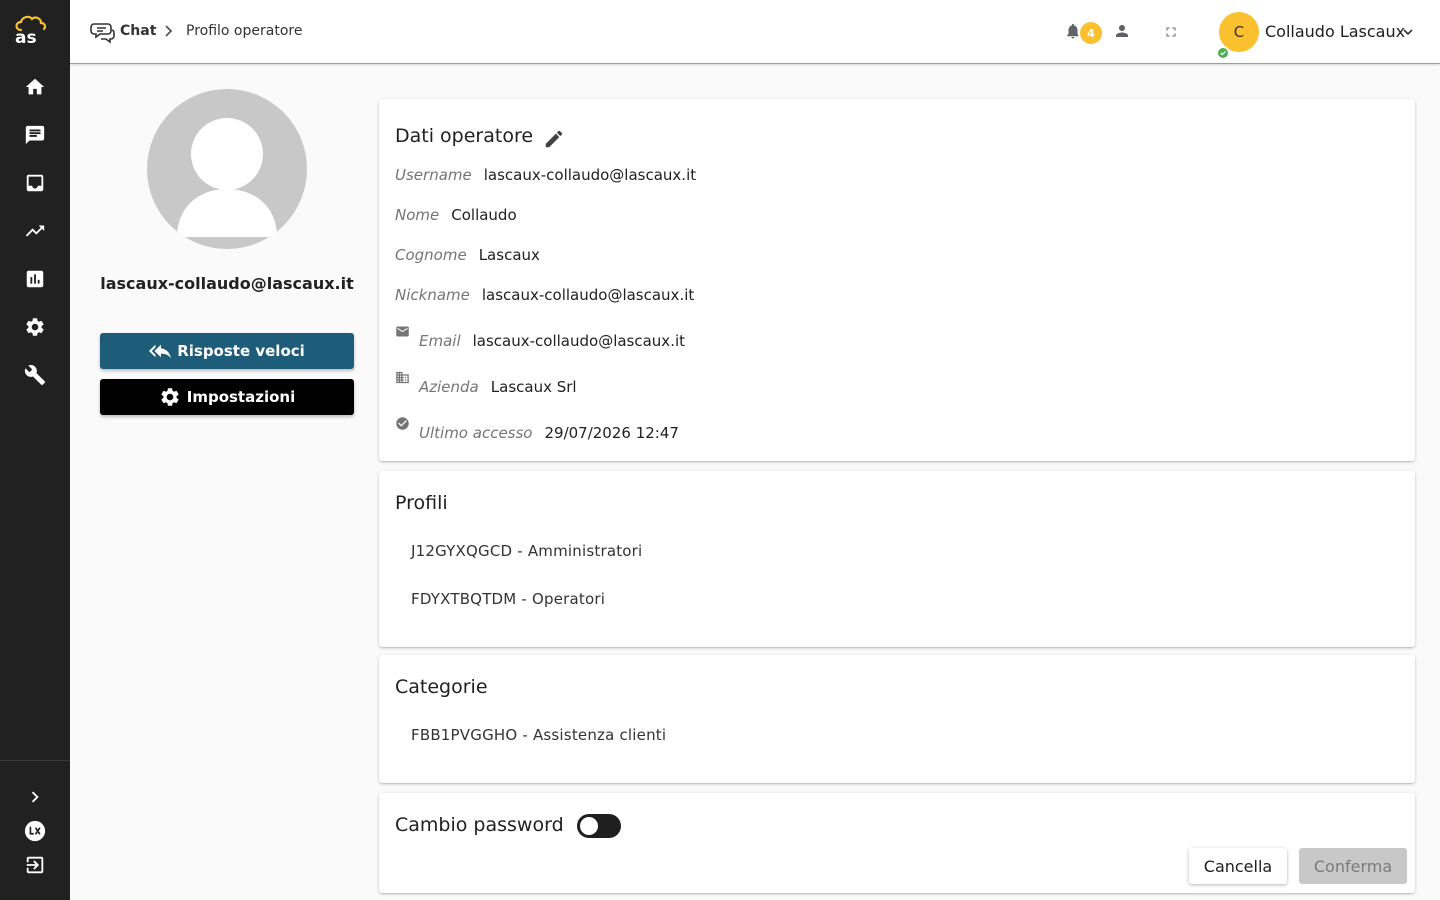 The height and width of the screenshot is (900, 1440). I want to click on sidebar-item-chat, so click(35, 135).